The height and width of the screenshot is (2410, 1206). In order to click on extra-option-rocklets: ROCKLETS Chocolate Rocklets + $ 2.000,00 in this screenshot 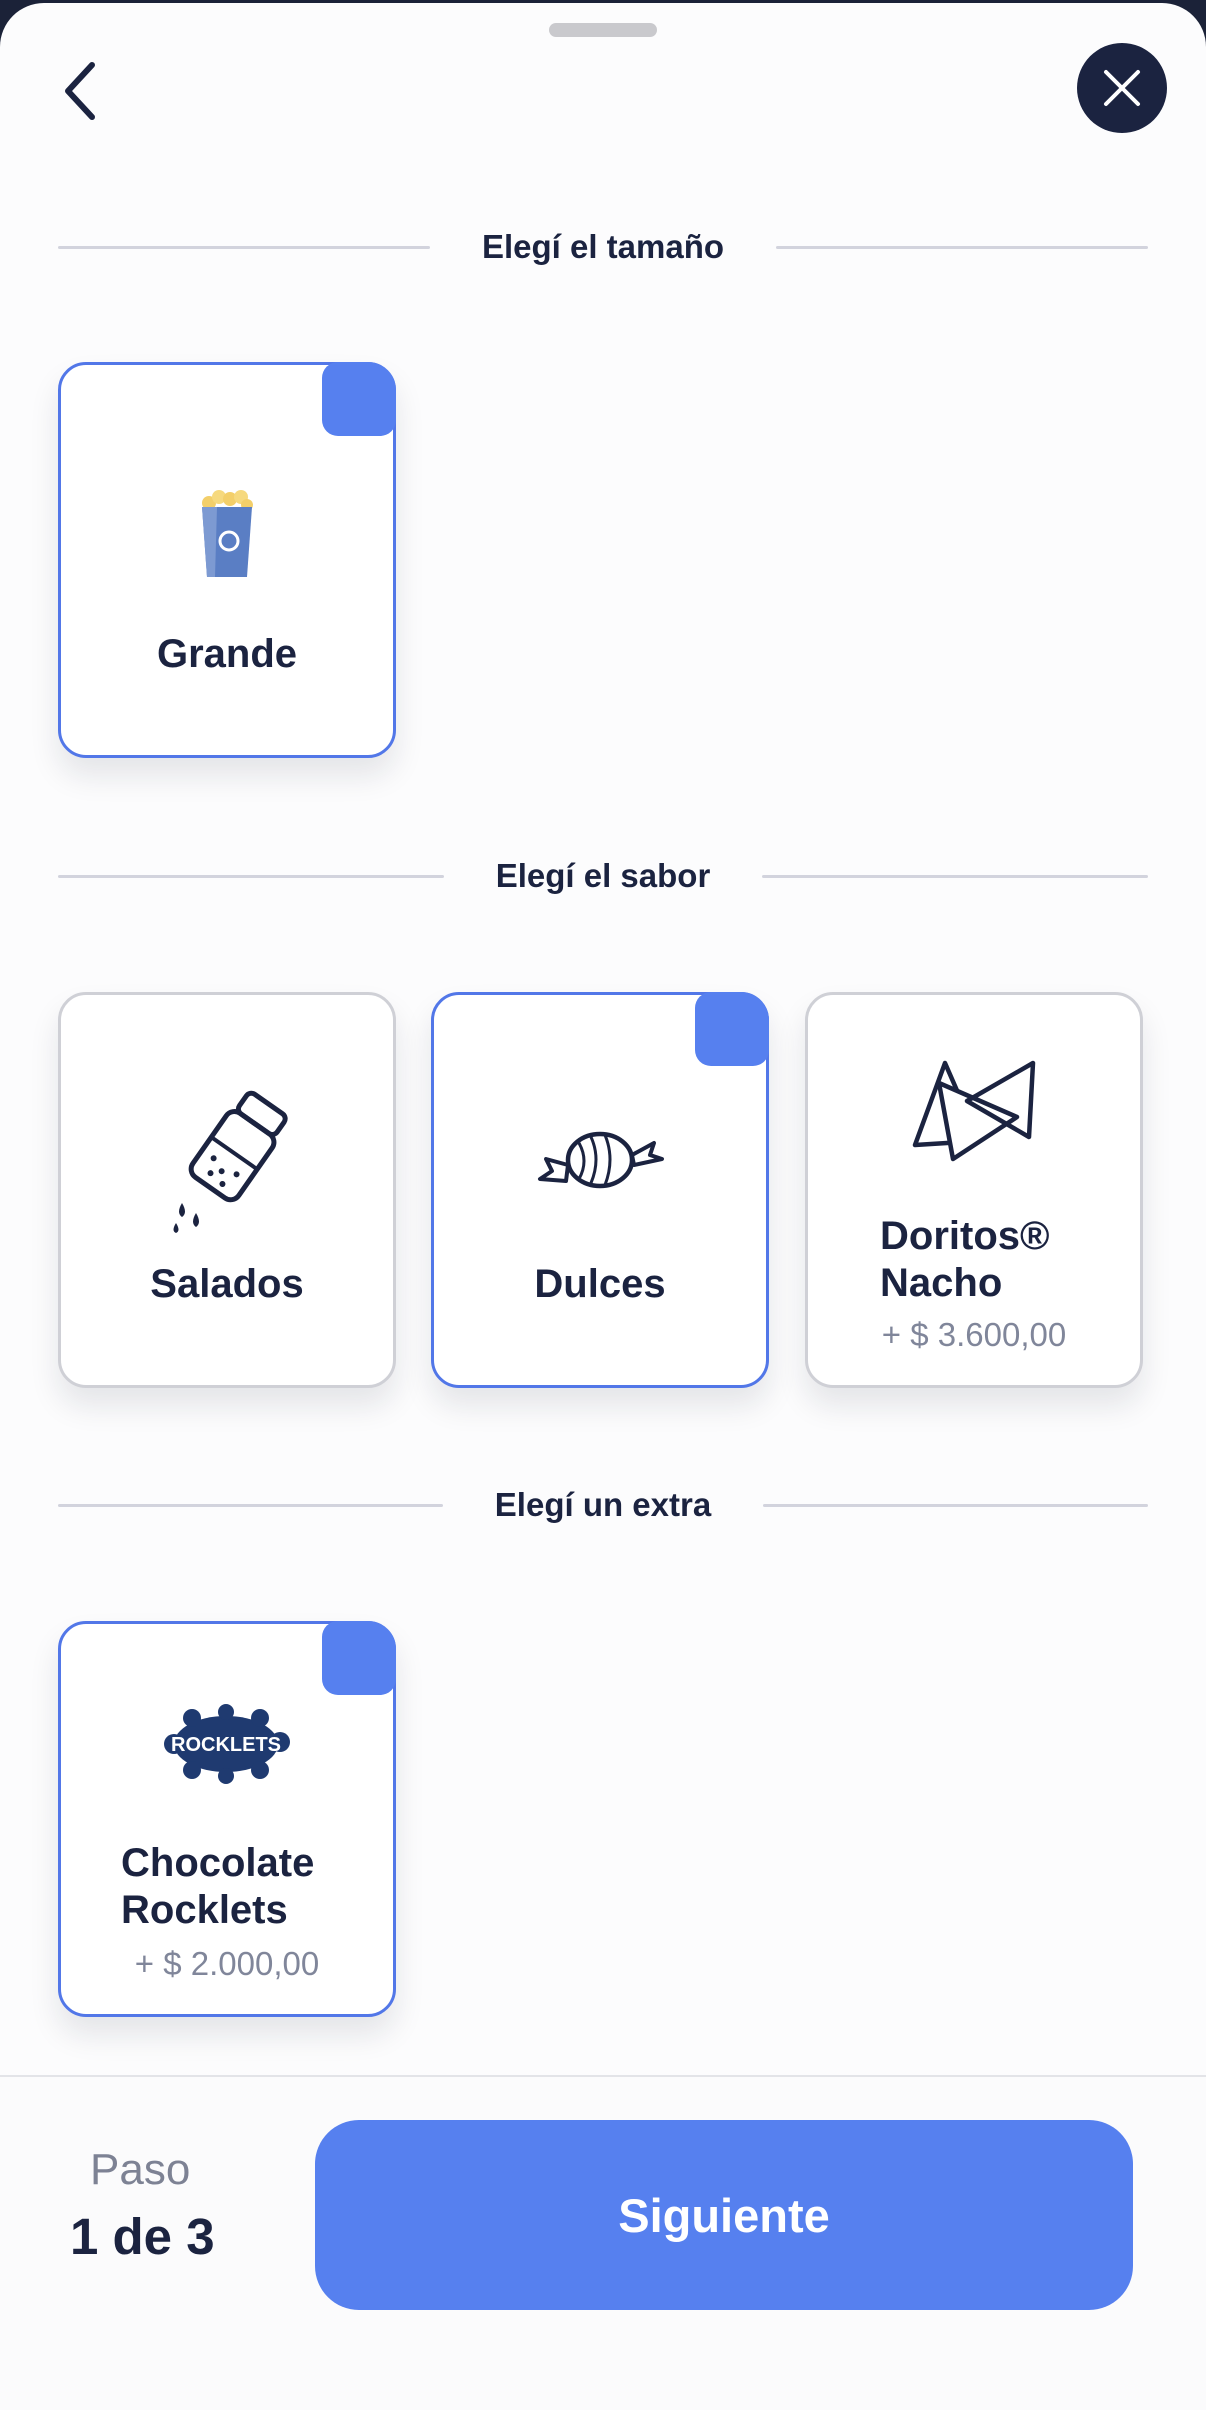, I will do `click(227, 1819)`.